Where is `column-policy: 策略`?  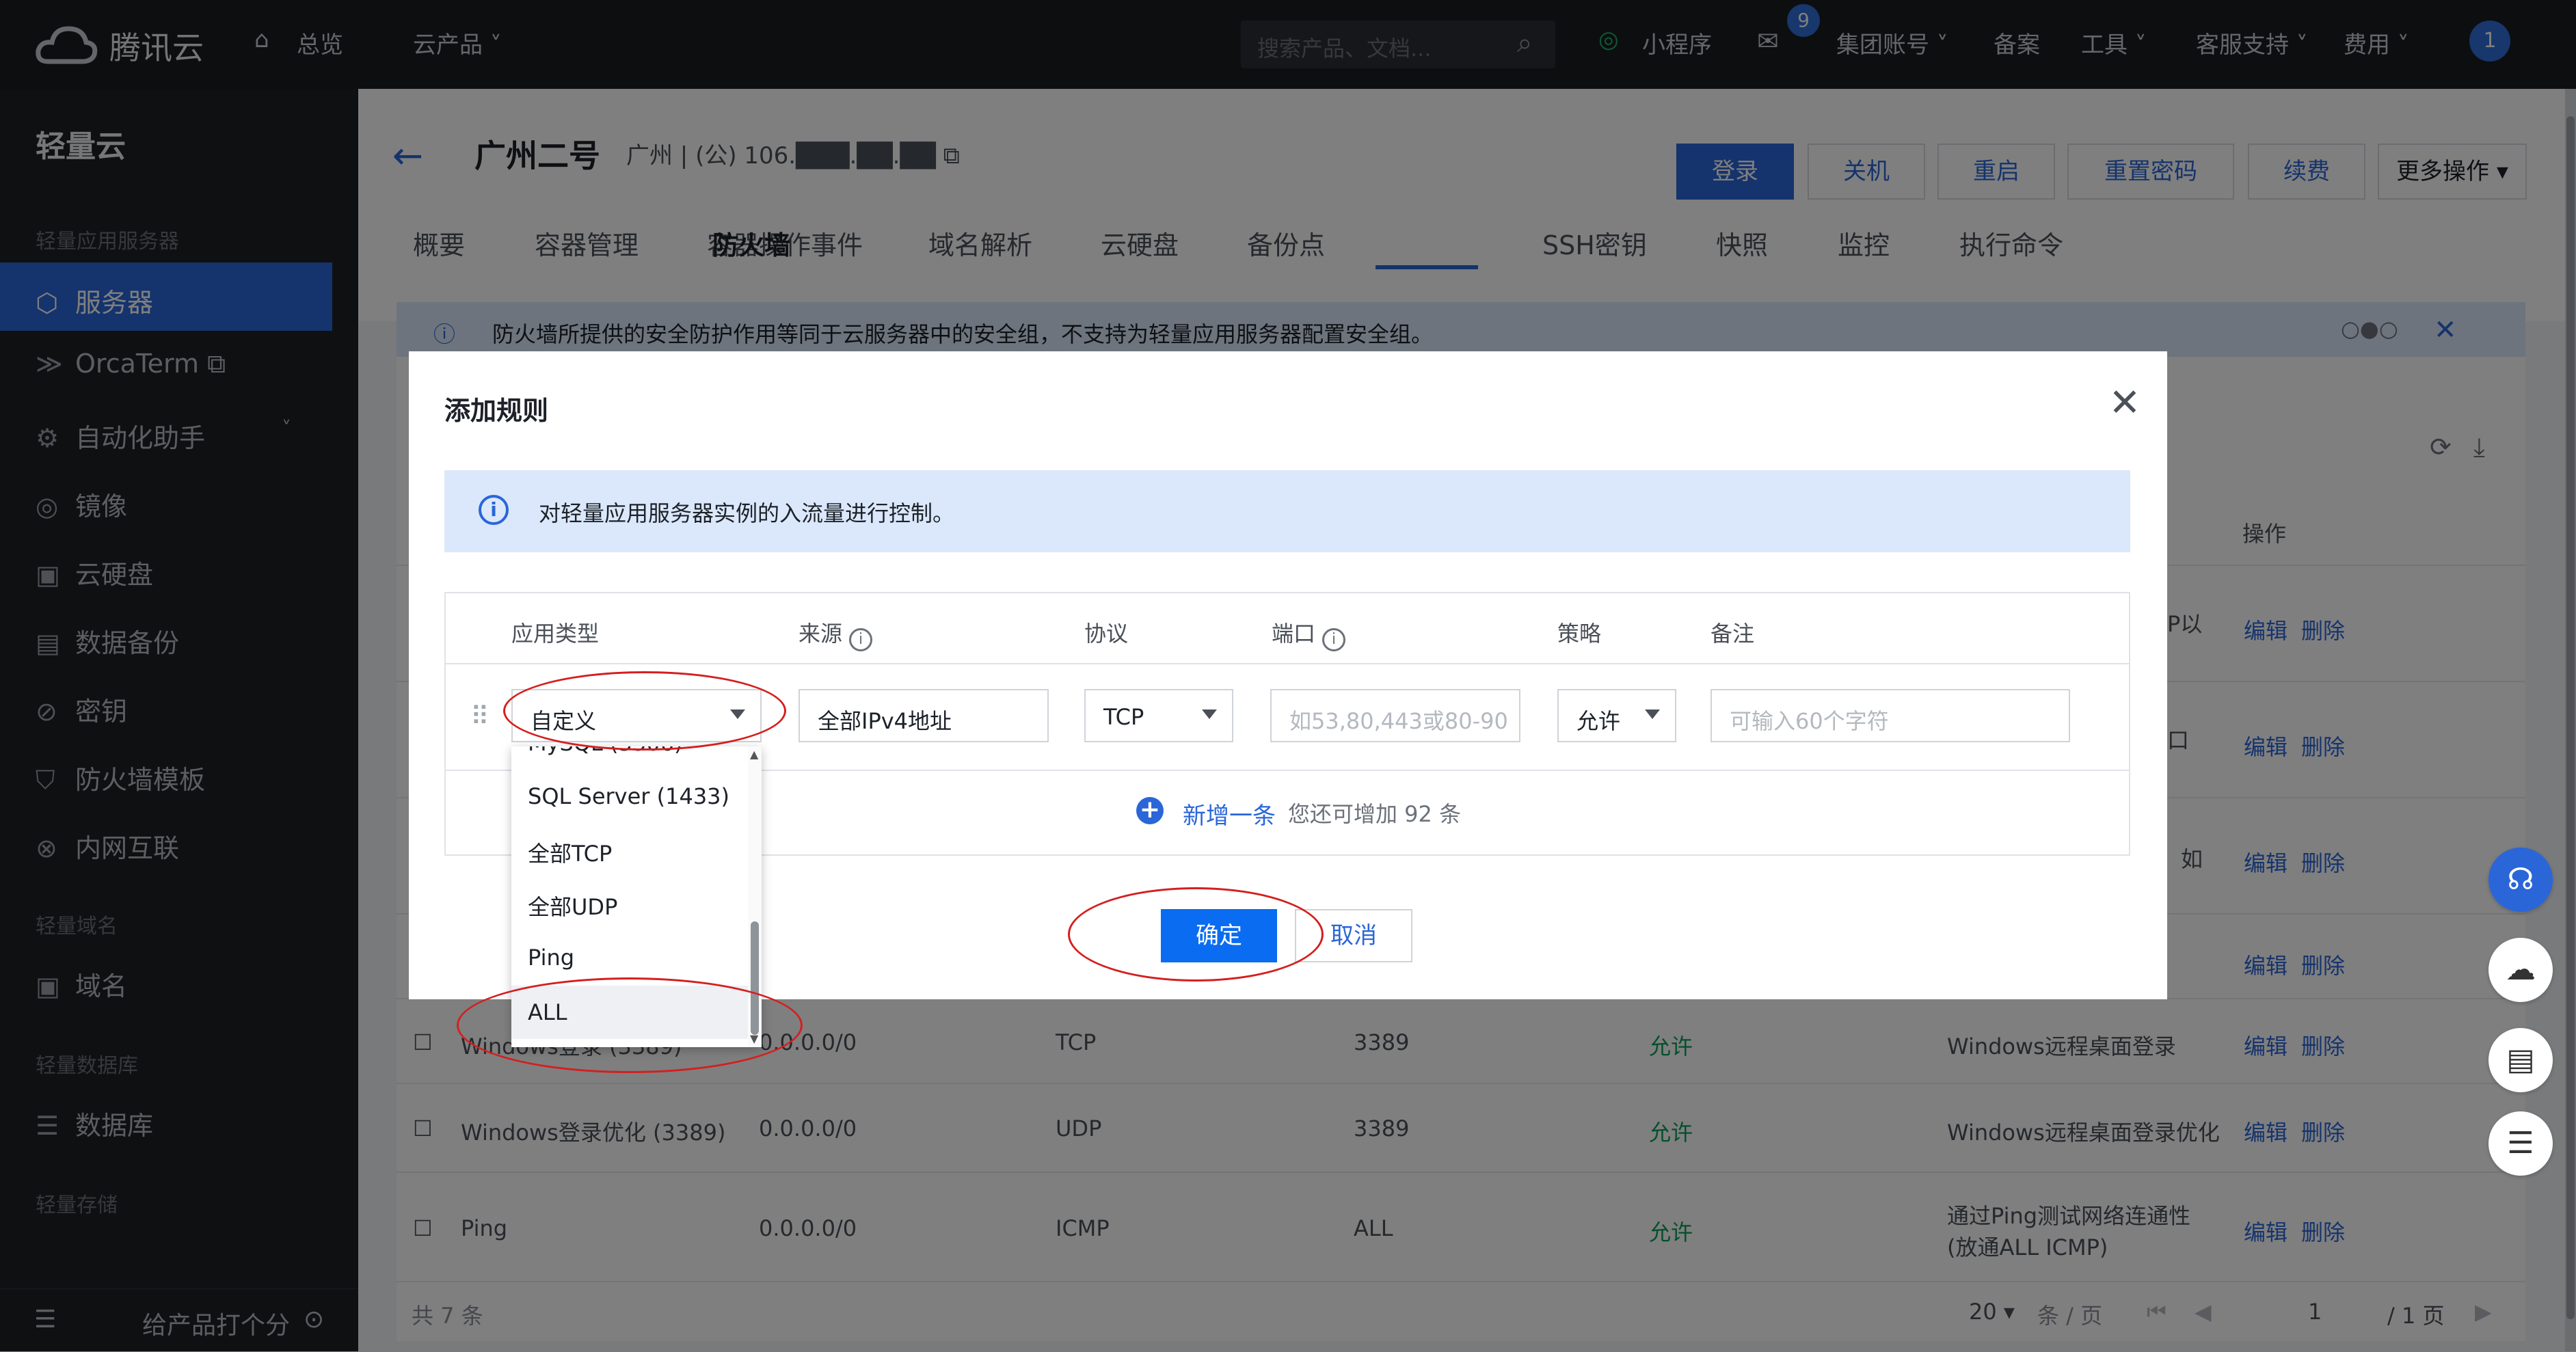 column-policy: 策略 is located at coordinates (1579, 634).